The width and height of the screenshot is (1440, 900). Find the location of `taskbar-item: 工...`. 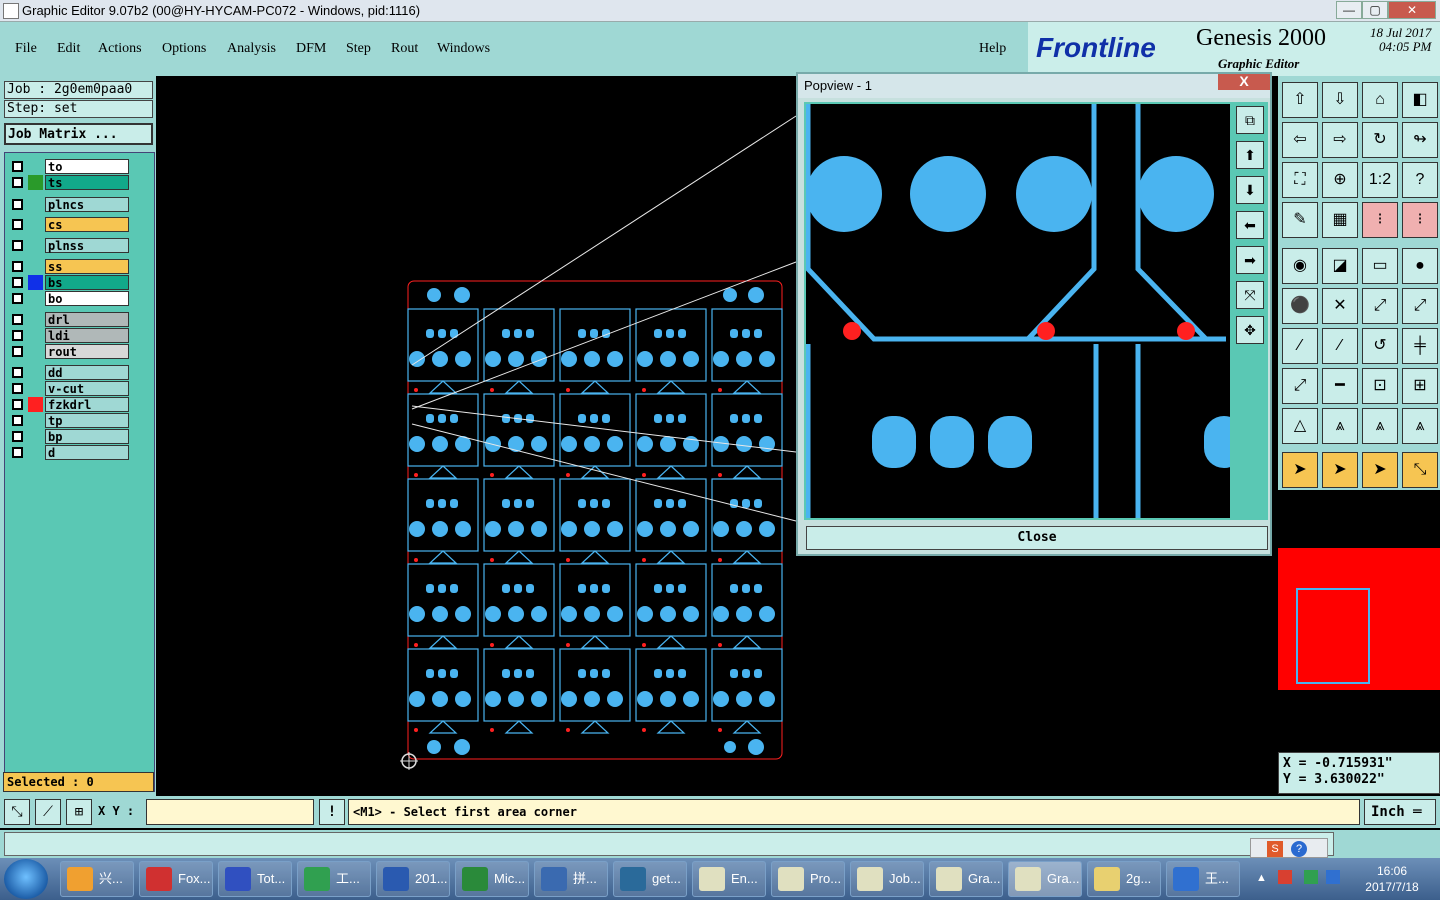

taskbar-item: 工... is located at coordinates (334, 879).